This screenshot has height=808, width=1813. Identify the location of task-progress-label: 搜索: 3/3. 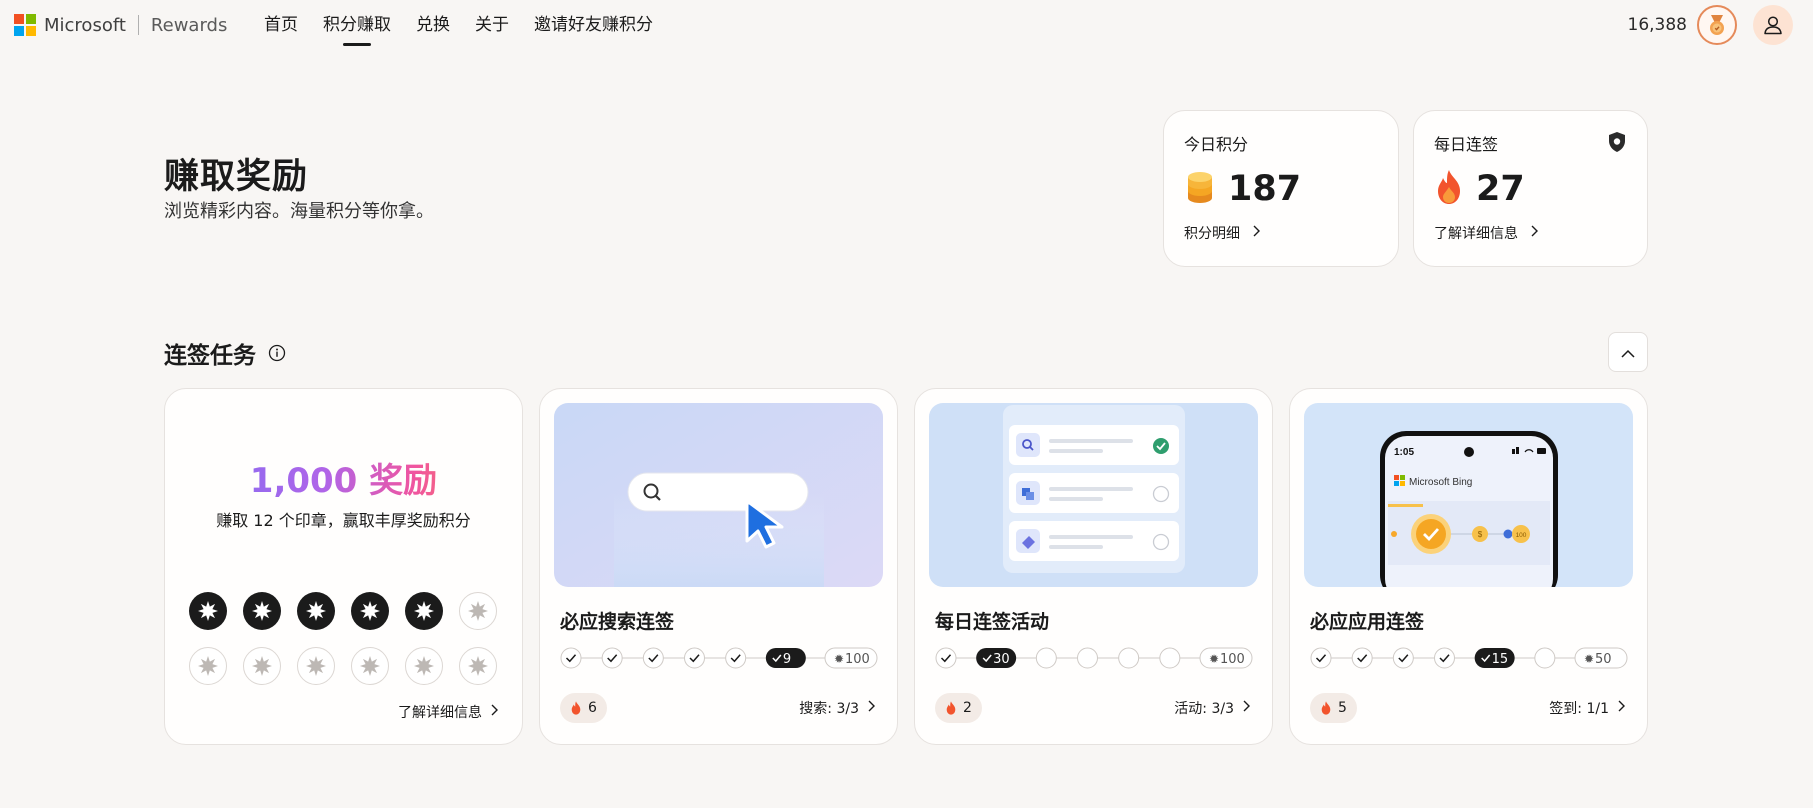
(829, 709).